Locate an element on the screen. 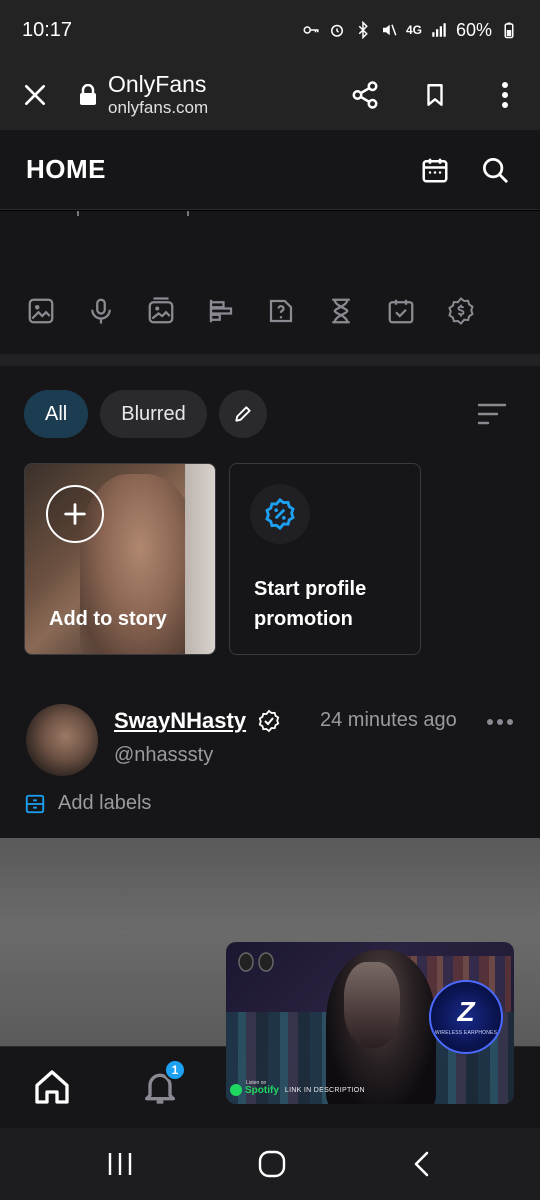  notification-badge: 1 is located at coordinates (175, 1070).